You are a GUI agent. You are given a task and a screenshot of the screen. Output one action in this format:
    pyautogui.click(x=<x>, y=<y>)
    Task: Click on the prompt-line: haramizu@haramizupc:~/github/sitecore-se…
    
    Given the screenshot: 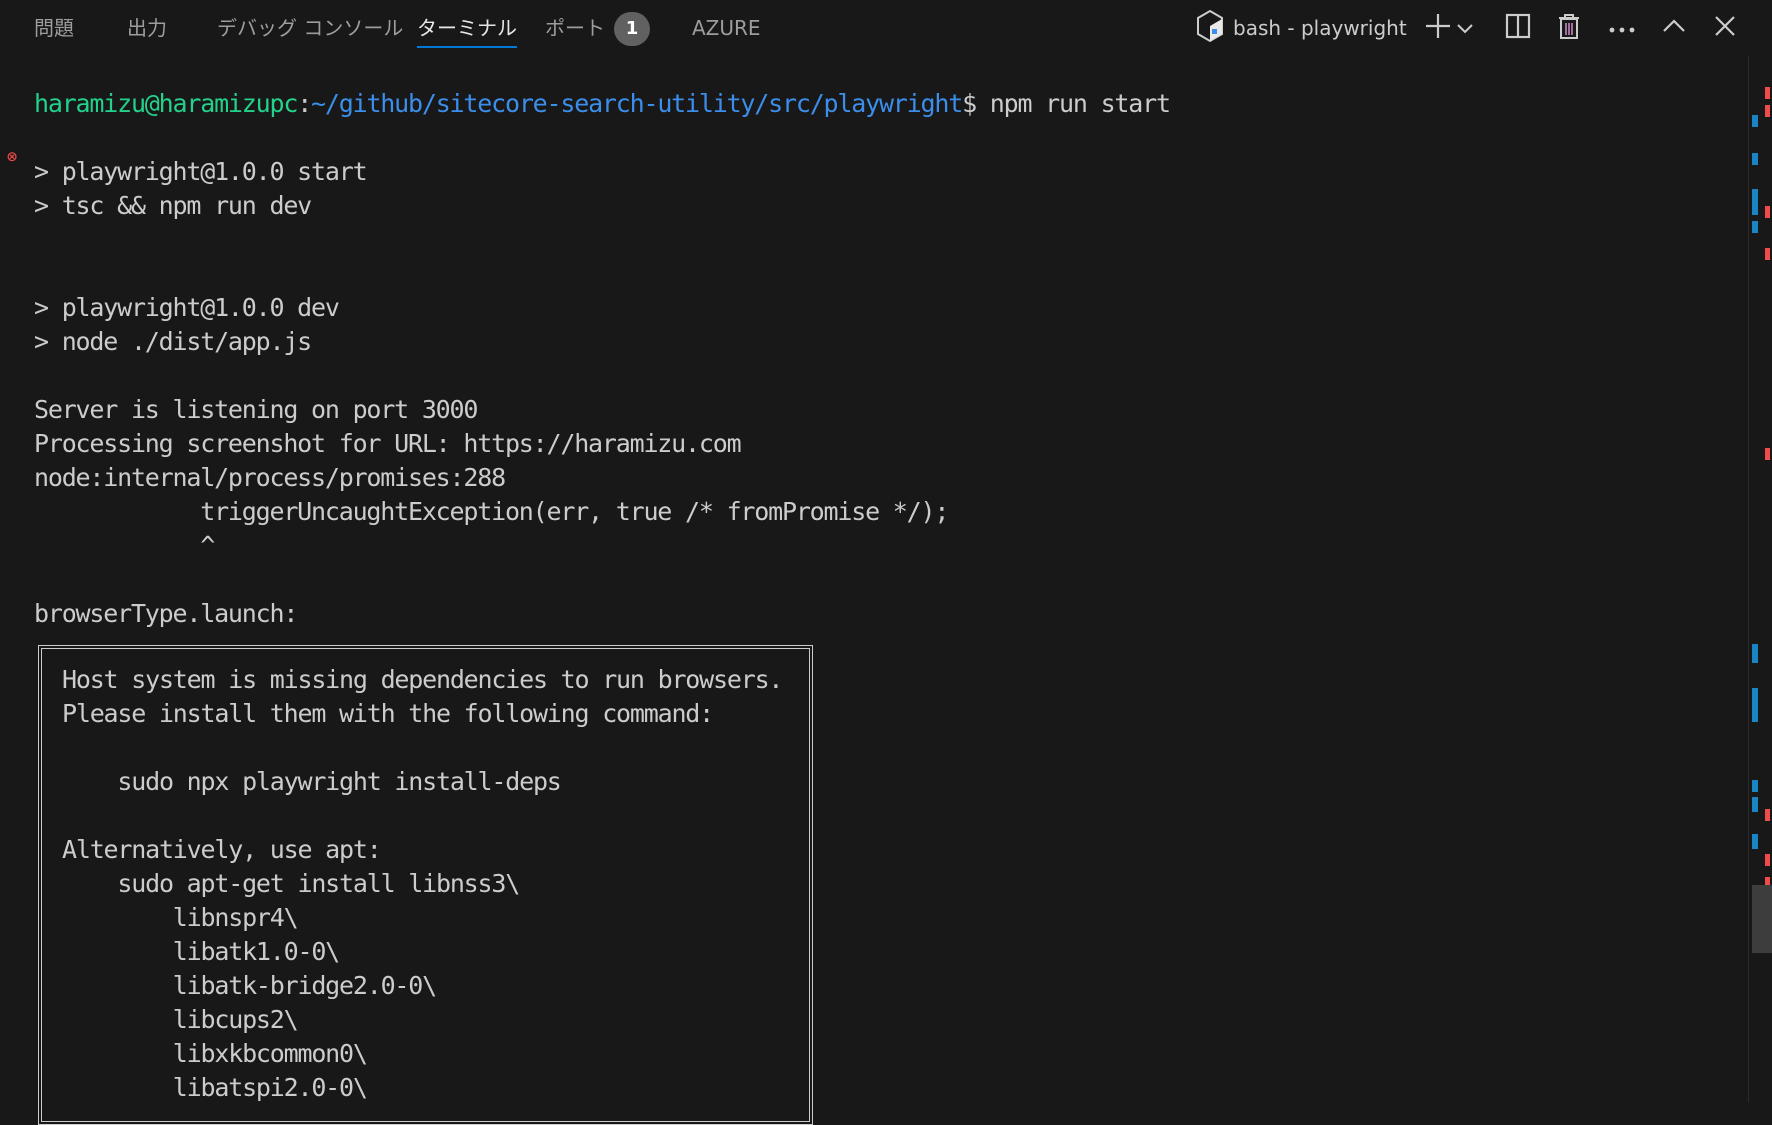 What is the action you would take?
    pyautogui.click(x=602, y=104)
    